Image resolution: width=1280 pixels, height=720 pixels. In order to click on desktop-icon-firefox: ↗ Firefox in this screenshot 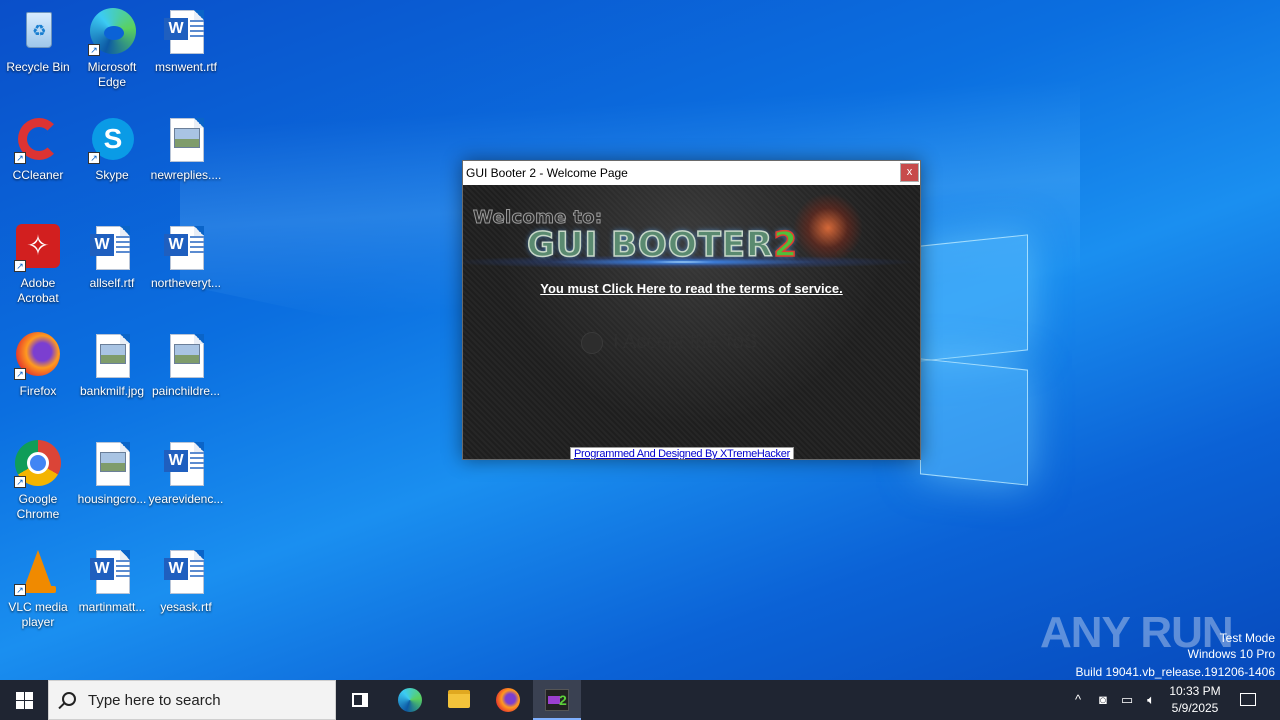, I will do `click(38, 365)`.